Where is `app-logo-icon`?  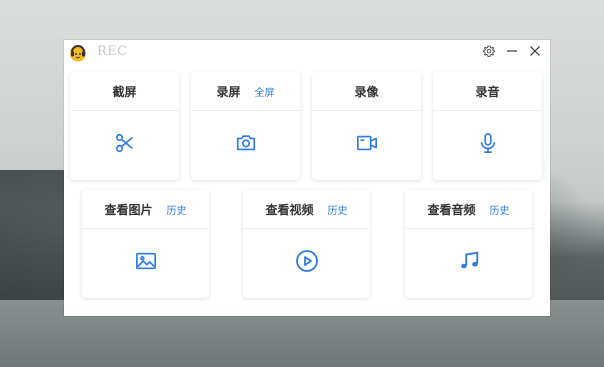 app-logo-icon is located at coordinates (78, 53).